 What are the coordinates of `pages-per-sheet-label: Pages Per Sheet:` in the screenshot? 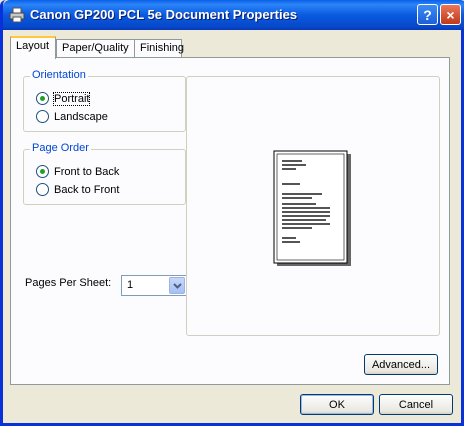 It's located at (68, 283).